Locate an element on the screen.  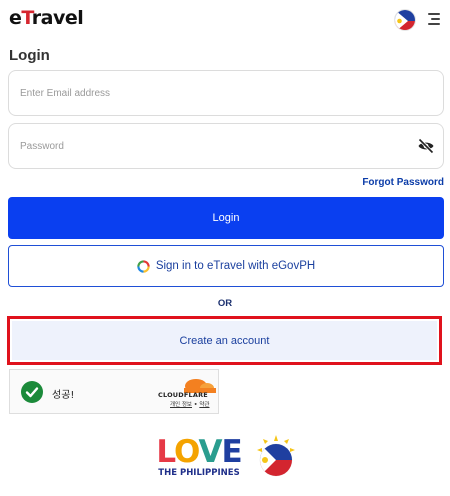
cloudflare-captcha-widget: 성공! CLOUDFLARE 개인 정보 • 약관 is located at coordinates (114, 391).